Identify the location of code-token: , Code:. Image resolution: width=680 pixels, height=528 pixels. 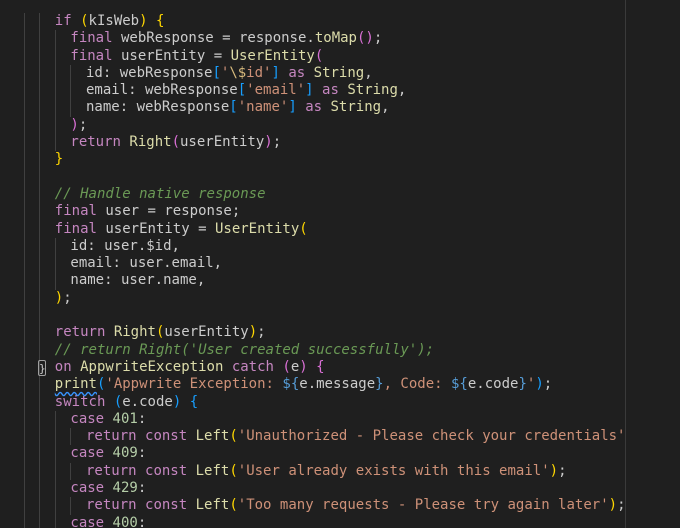
(417, 384).